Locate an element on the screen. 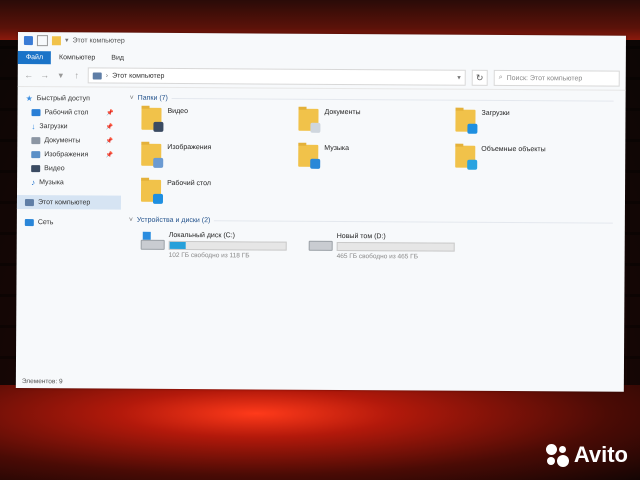 The image size is (640, 480). search-input: ⌕ Поиск: Этот компьютер is located at coordinates (556, 78).